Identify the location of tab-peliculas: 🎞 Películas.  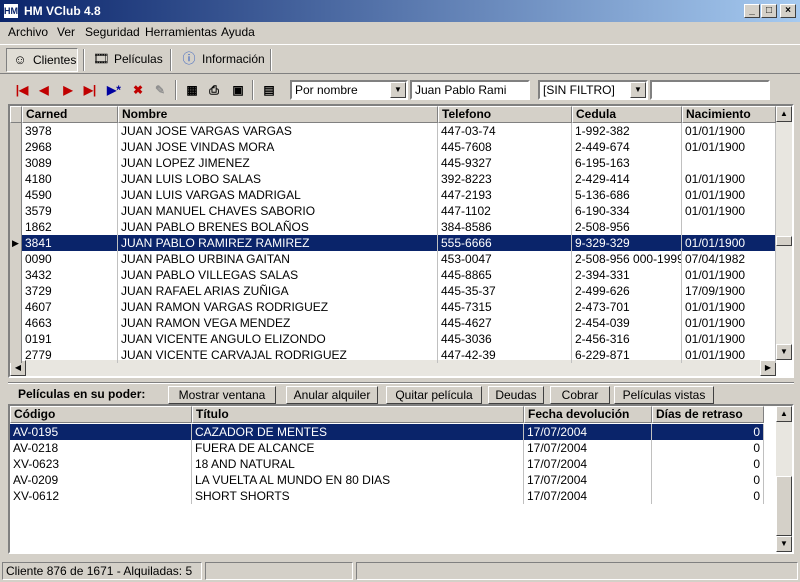
(127, 60).